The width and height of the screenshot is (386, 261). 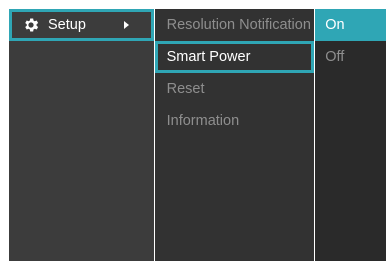 What do you see at coordinates (335, 57) in the screenshot?
I see `option-label: Off` at bounding box center [335, 57].